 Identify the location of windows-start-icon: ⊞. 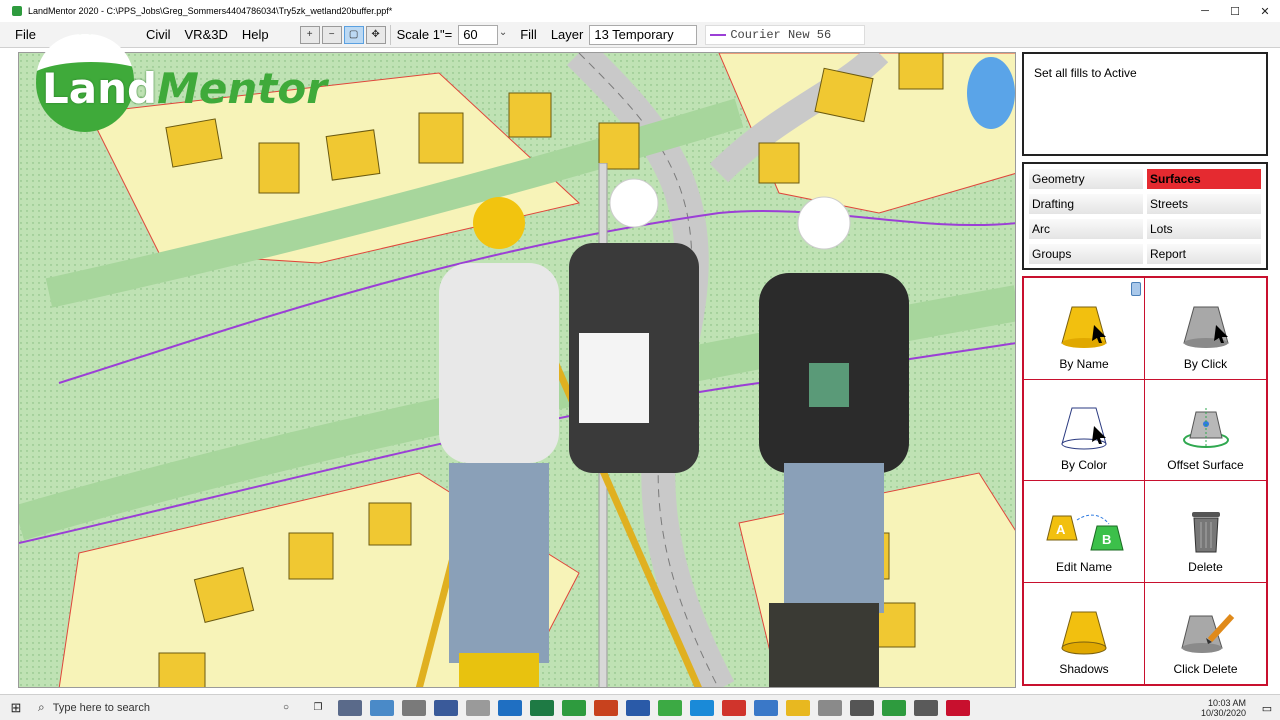
(16, 707).